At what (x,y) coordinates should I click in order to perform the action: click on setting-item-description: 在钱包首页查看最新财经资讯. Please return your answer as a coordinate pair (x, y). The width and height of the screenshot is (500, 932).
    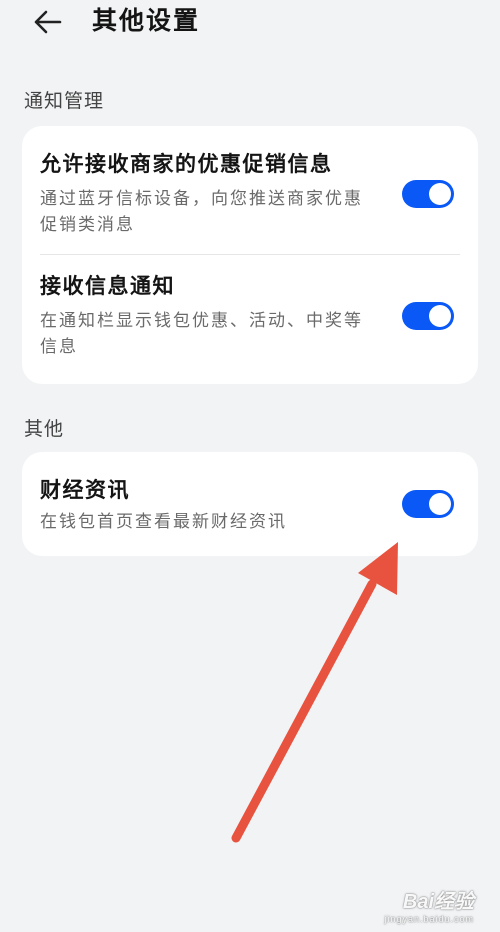
    Looking at the image, I should click on (163, 522).